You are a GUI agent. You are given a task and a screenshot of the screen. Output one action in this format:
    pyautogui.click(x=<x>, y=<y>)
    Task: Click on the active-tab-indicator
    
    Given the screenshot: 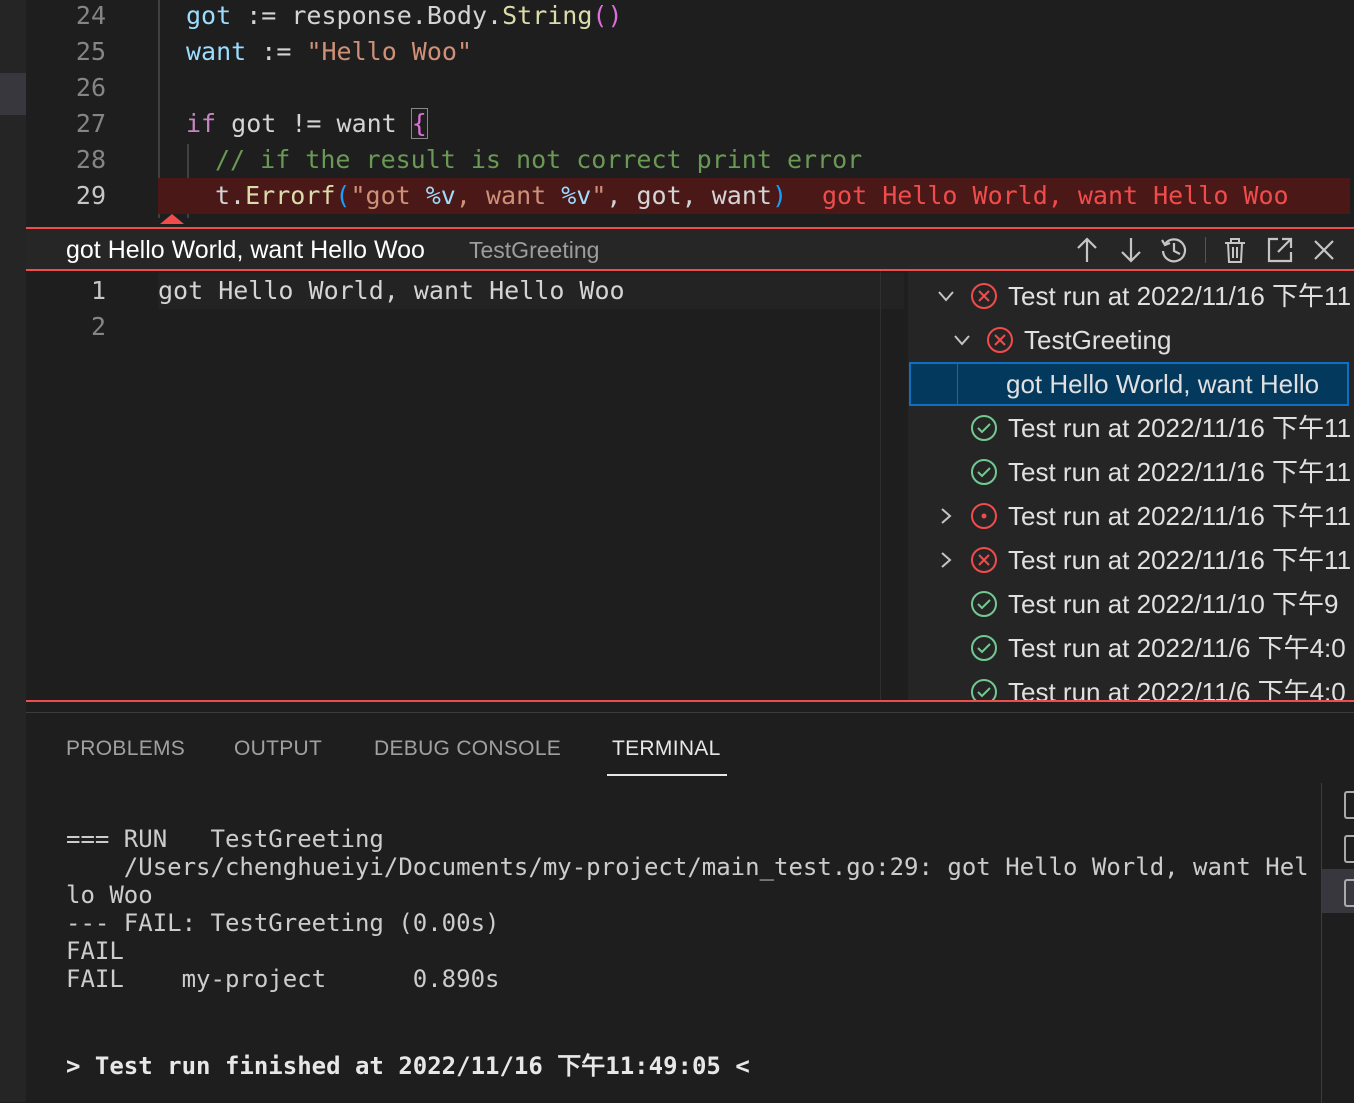 What is the action you would take?
    pyautogui.click(x=667, y=775)
    